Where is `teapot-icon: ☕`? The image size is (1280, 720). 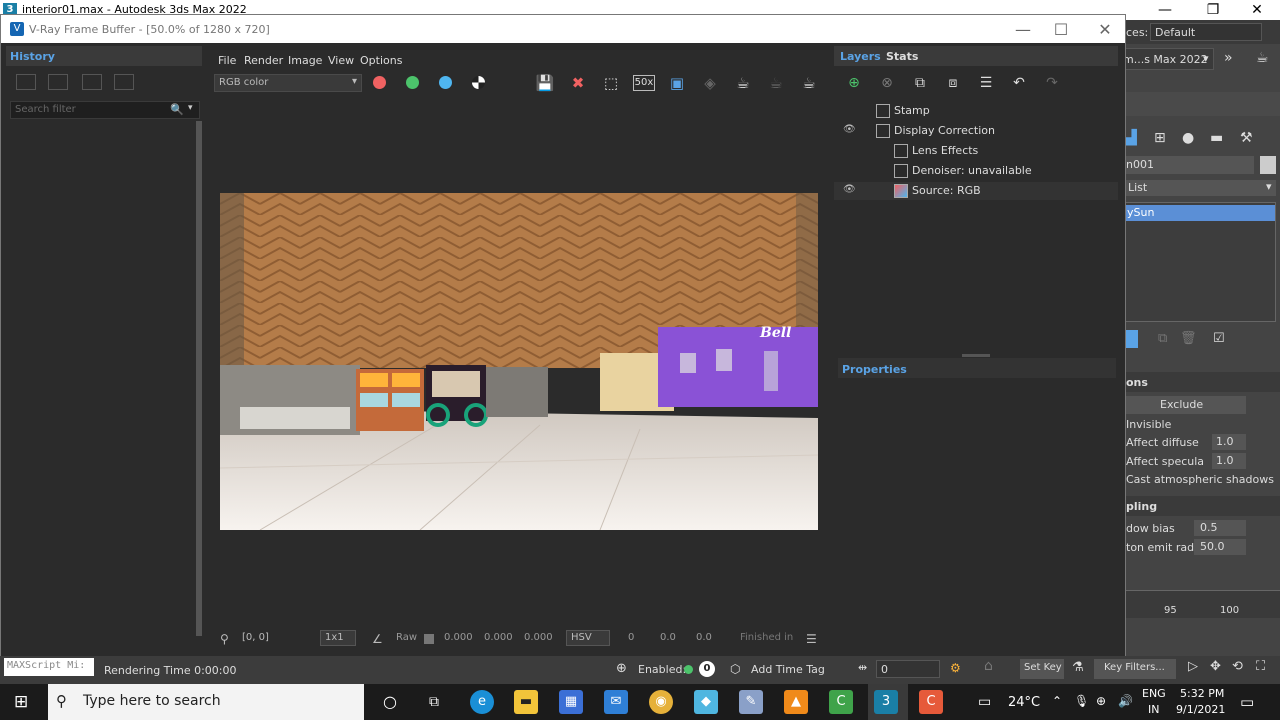
teapot-icon: ☕ is located at coordinates (1262, 58).